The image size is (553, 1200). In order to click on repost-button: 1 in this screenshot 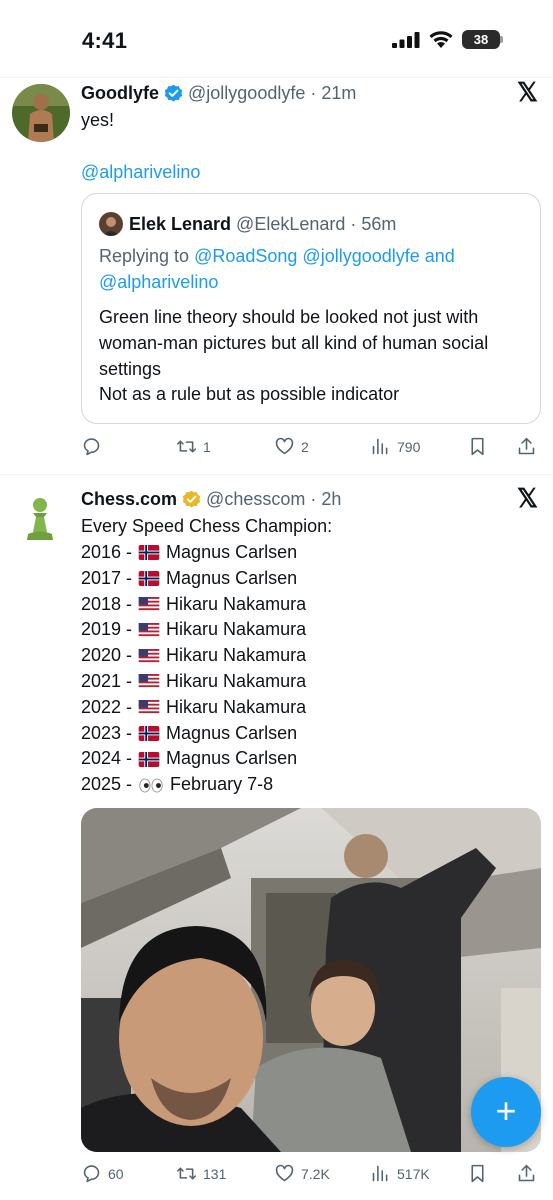, I will do `click(193, 446)`.